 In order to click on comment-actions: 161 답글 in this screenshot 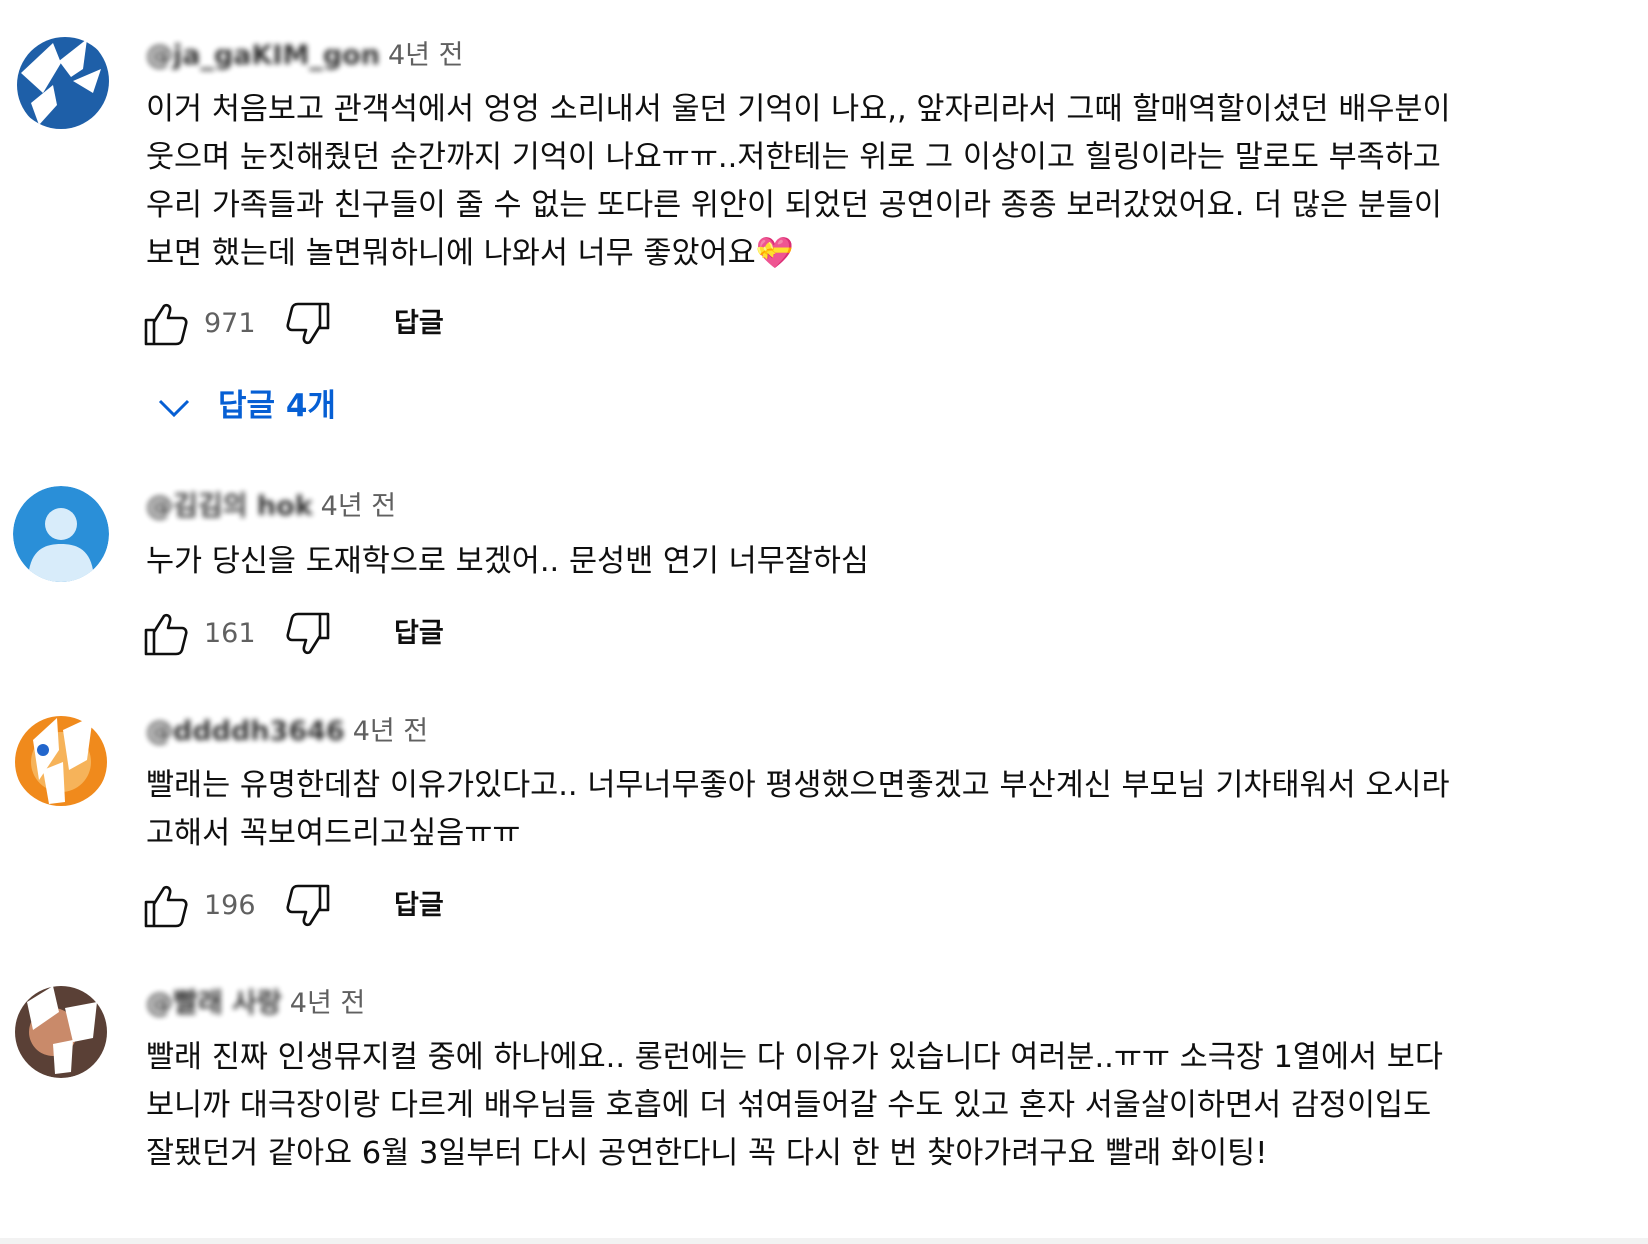, I will do `click(392, 634)`.